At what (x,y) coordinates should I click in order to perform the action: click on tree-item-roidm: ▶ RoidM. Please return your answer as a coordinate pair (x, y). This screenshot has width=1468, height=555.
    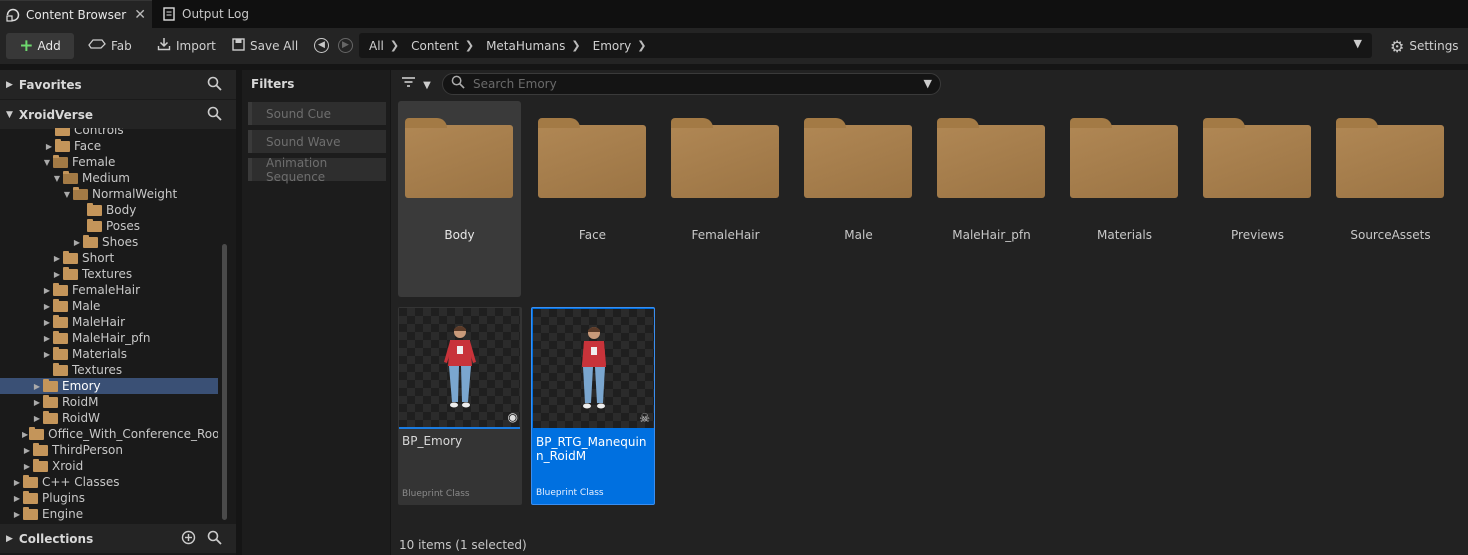
    Looking at the image, I should click on (109, 402).